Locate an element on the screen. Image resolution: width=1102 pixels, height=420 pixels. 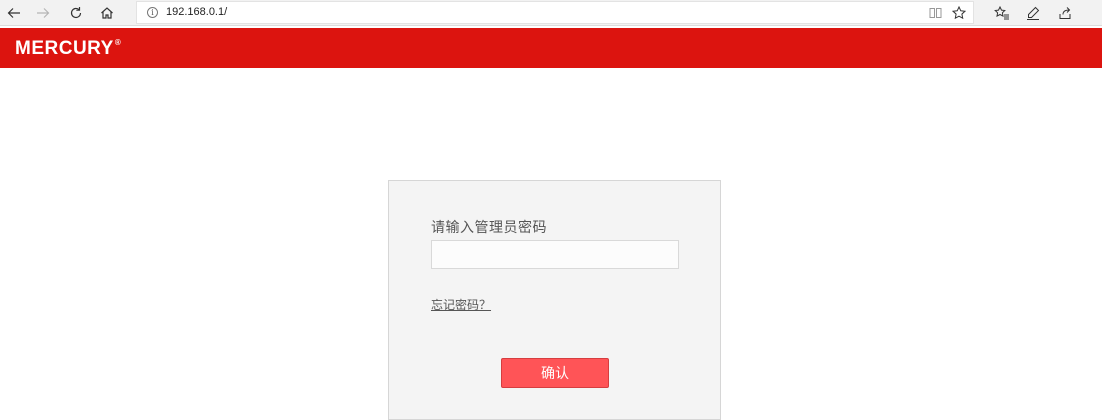
forward-arrow-icon is located at coordinates (43, 13).